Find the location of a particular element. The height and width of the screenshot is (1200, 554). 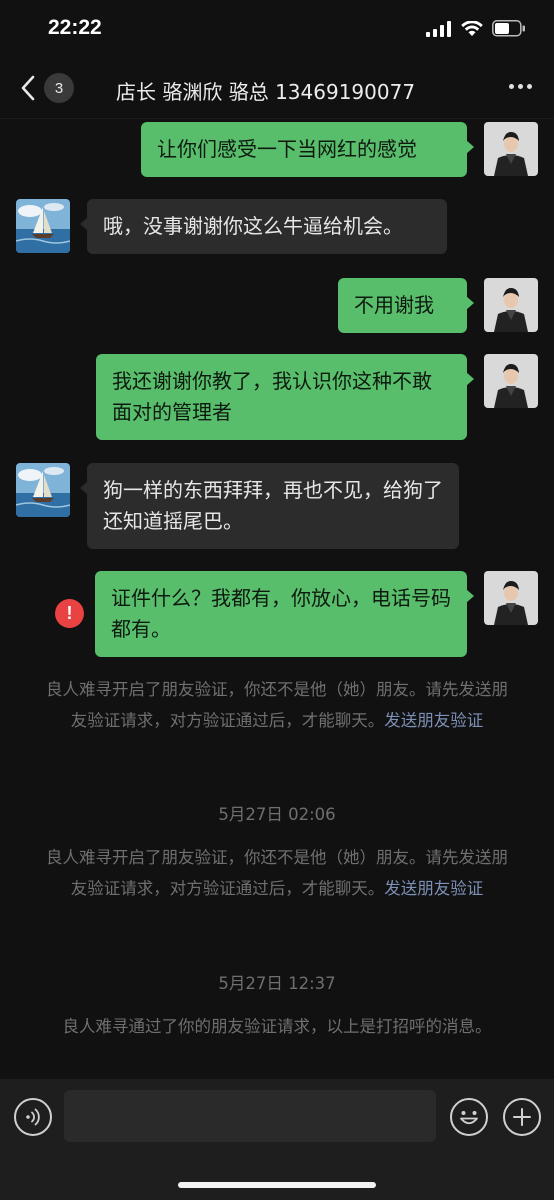

message-bubble: 狗一样的东西拜拜，再也不见，给狗了还知道摇尾巴。 is located at coordinates (269, 506).